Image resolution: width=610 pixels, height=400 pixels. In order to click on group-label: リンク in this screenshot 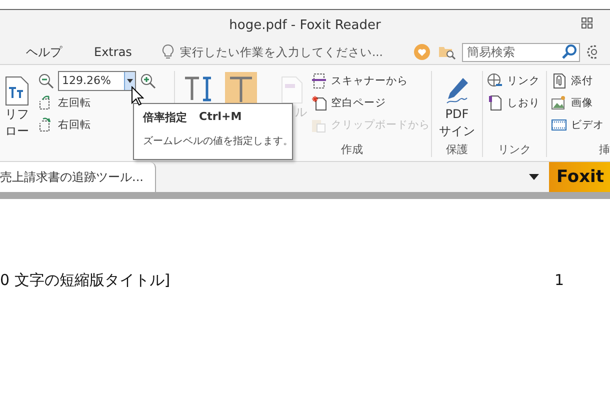, I will do `click(514, 150)`.